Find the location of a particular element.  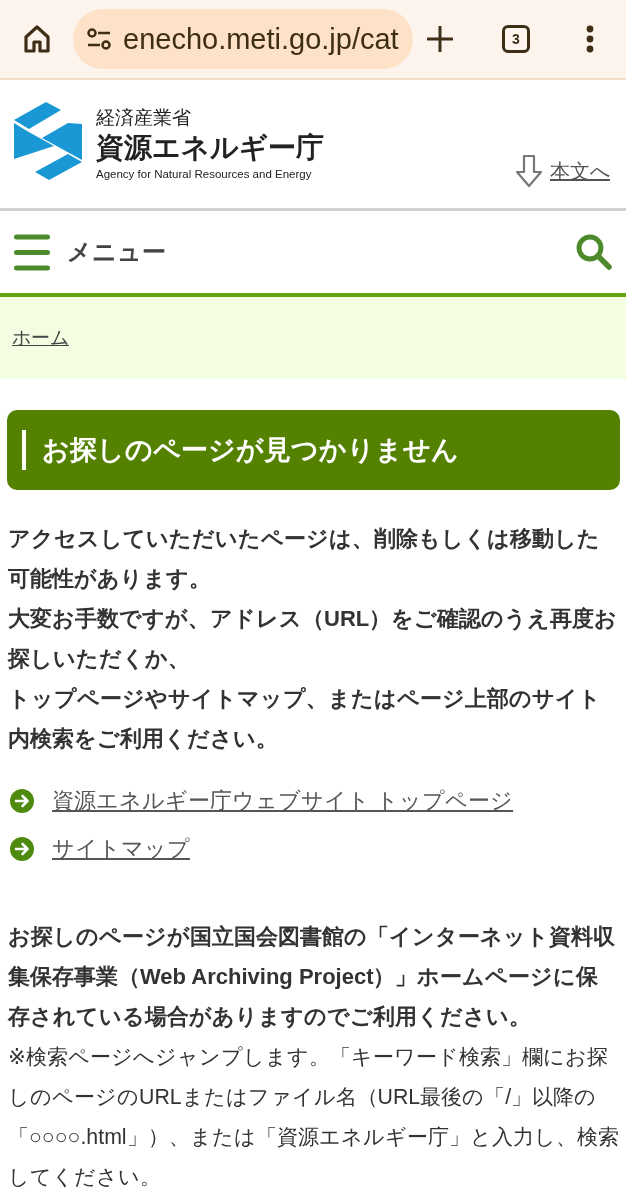

down-arrow-icon is located at coordinates (529, 171).